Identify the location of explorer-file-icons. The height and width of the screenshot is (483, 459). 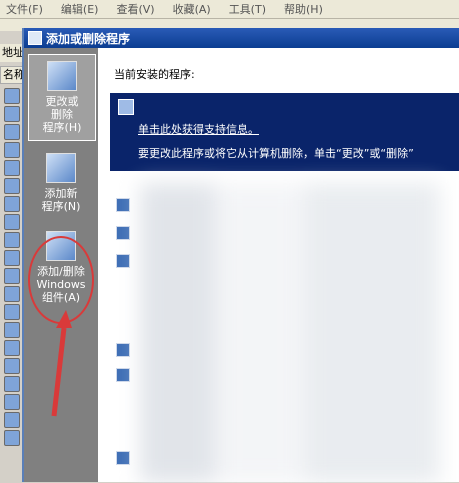
(12, 267).